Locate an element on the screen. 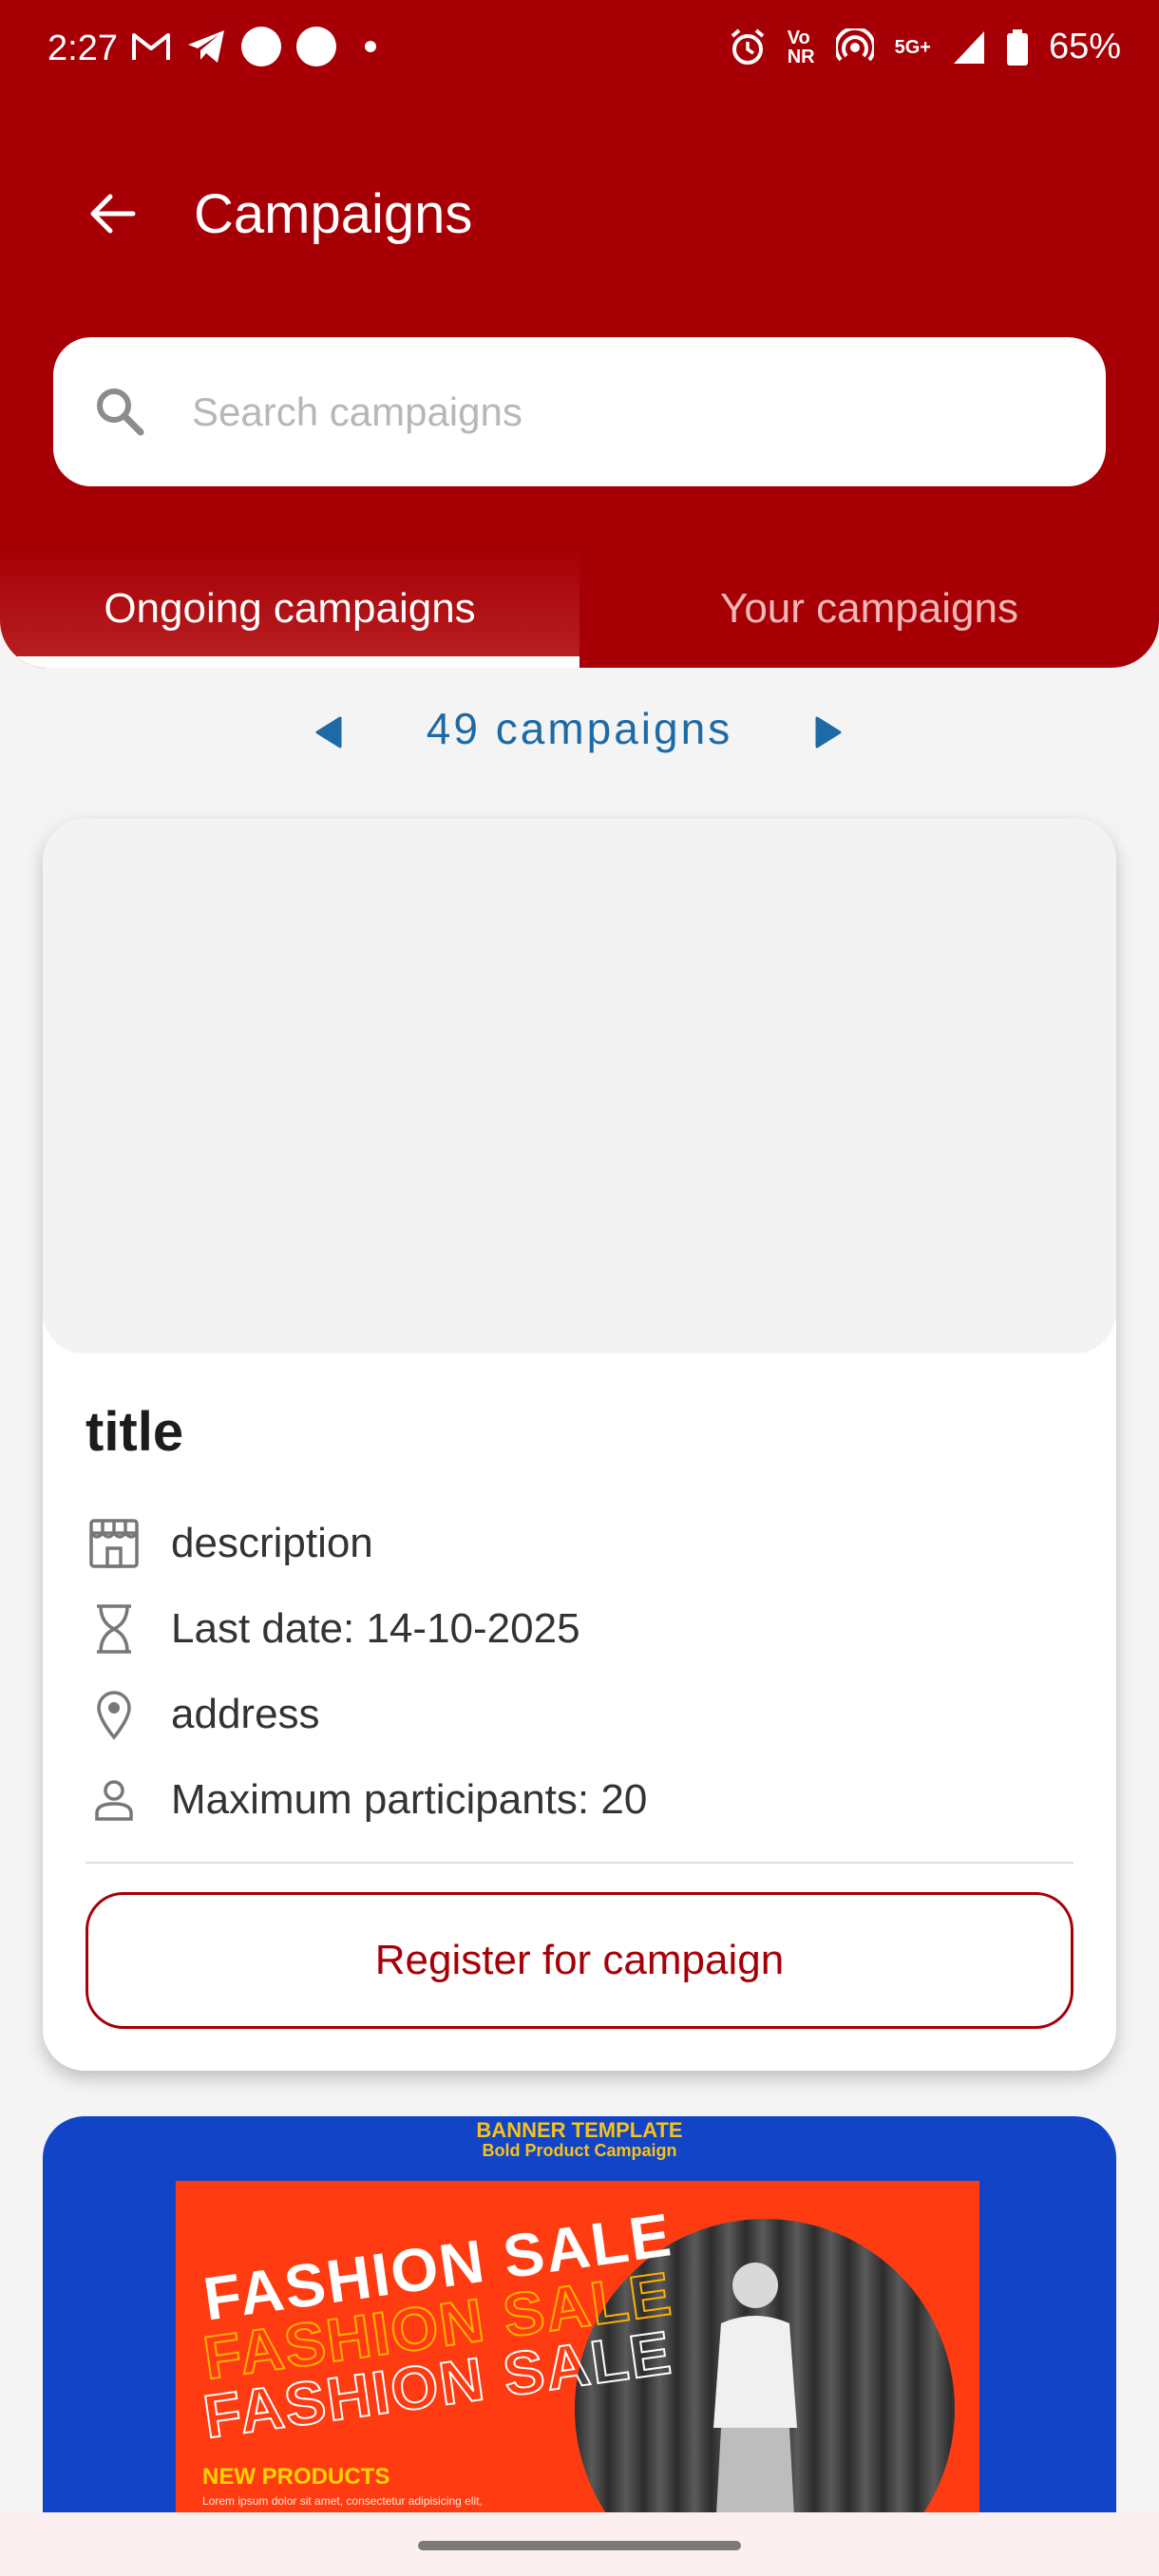 This screenshot has width=1159, height=2576. campaign-last-date: Last date: 14-10-2025 is located at coordinates (375, 1628).